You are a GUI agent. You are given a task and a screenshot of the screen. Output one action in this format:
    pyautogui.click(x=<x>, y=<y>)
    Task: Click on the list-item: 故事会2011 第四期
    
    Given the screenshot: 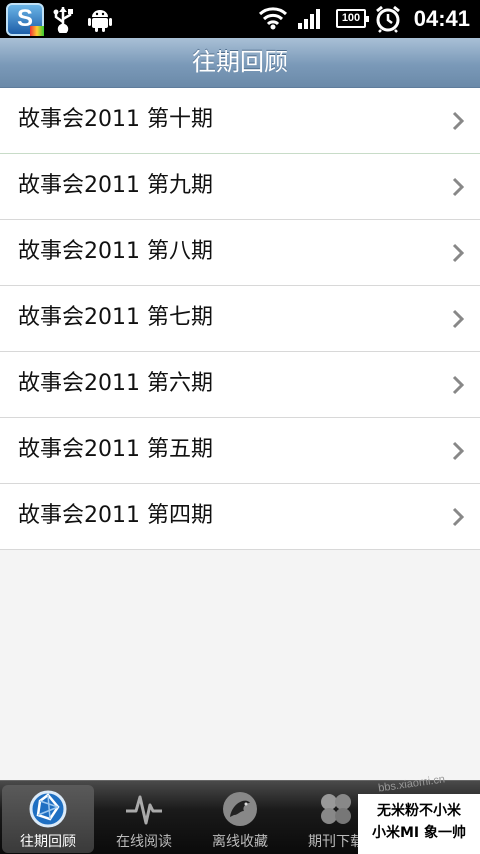 What is the action you would take?
    pyautogui.click(x=240, y=517)
    